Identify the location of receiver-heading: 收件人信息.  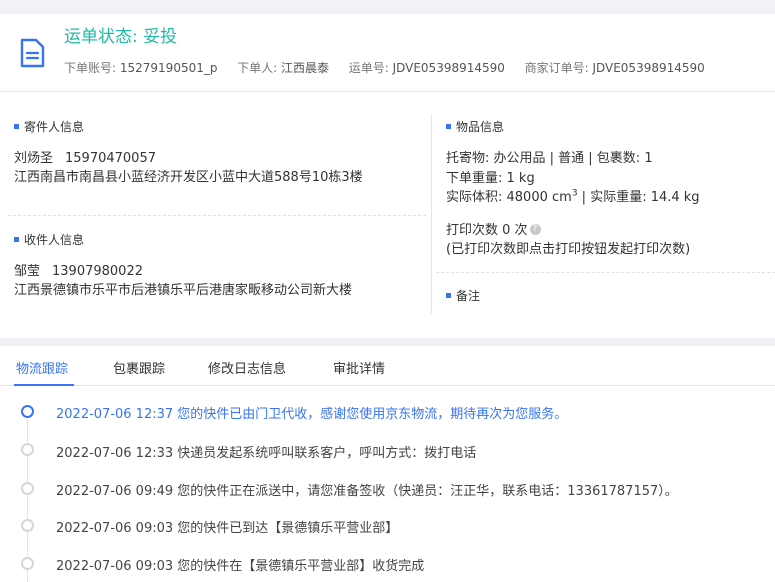
(49, 239).